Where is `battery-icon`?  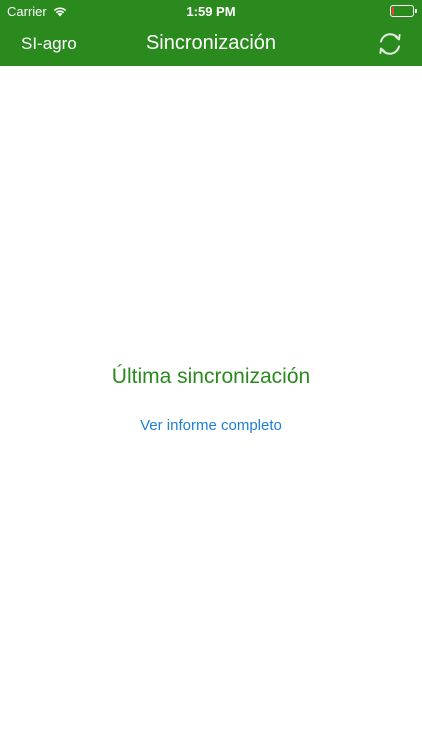
battery-icon is located at coordinates (403, 11).